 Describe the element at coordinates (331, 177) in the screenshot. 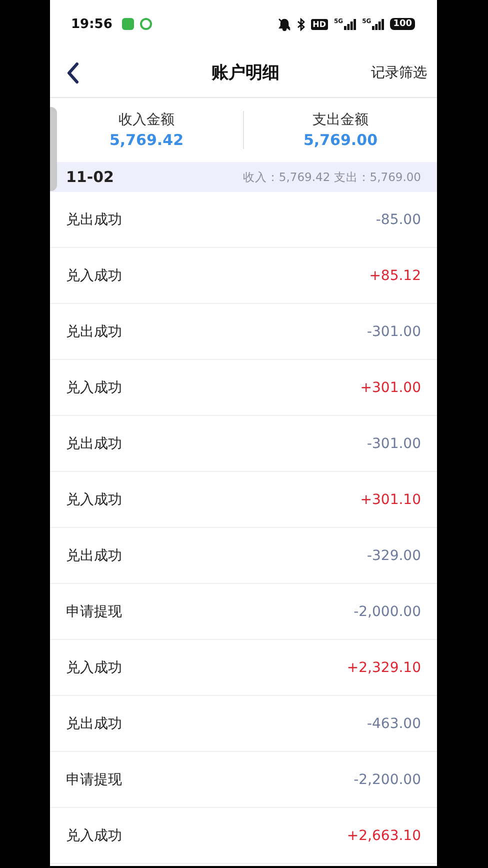

I see `day-totals: 收入：5,769.42 支出：5,769.00` at that location.